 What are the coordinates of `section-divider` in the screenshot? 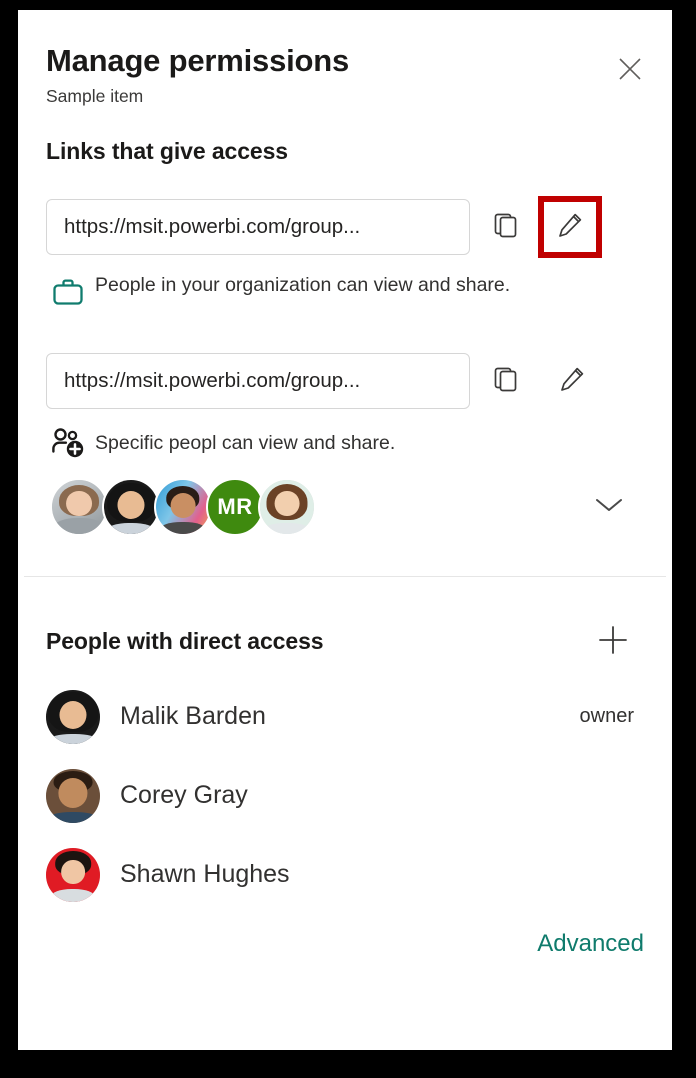 It's located at (345, 576).